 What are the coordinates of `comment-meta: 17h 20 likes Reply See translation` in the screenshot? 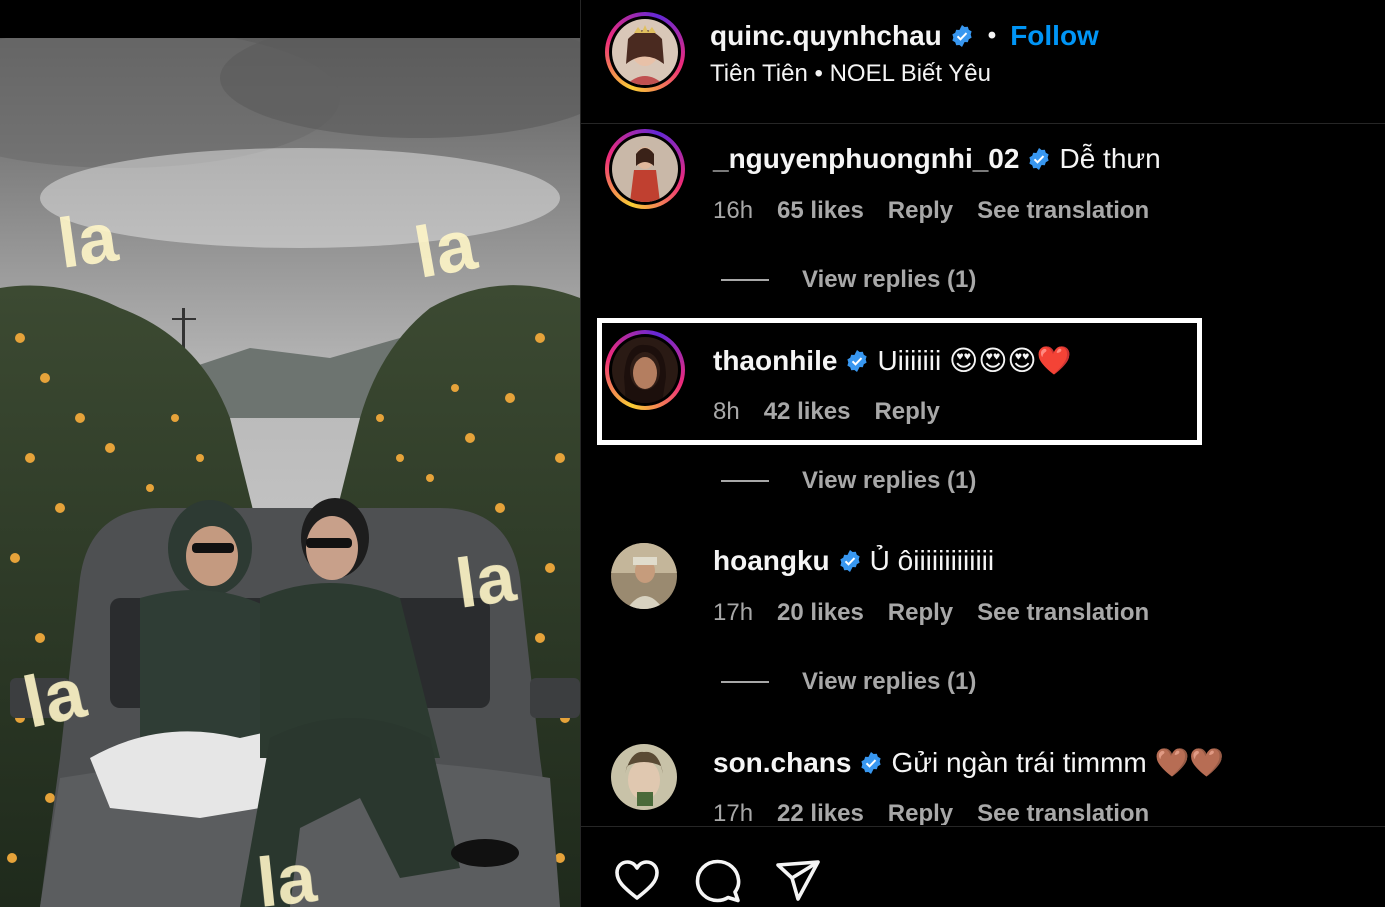 It's located at (931, 613).